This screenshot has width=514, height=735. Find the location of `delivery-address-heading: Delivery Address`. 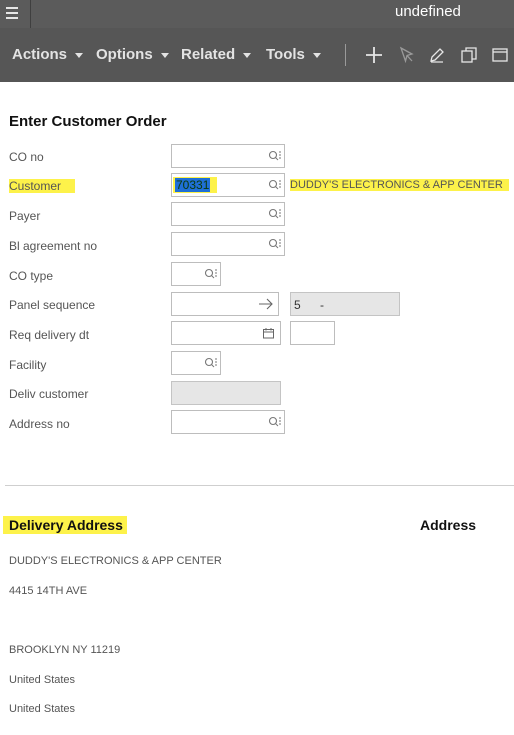

delivery-address-heading: Delivery Address is located at coordinates (65, 525).